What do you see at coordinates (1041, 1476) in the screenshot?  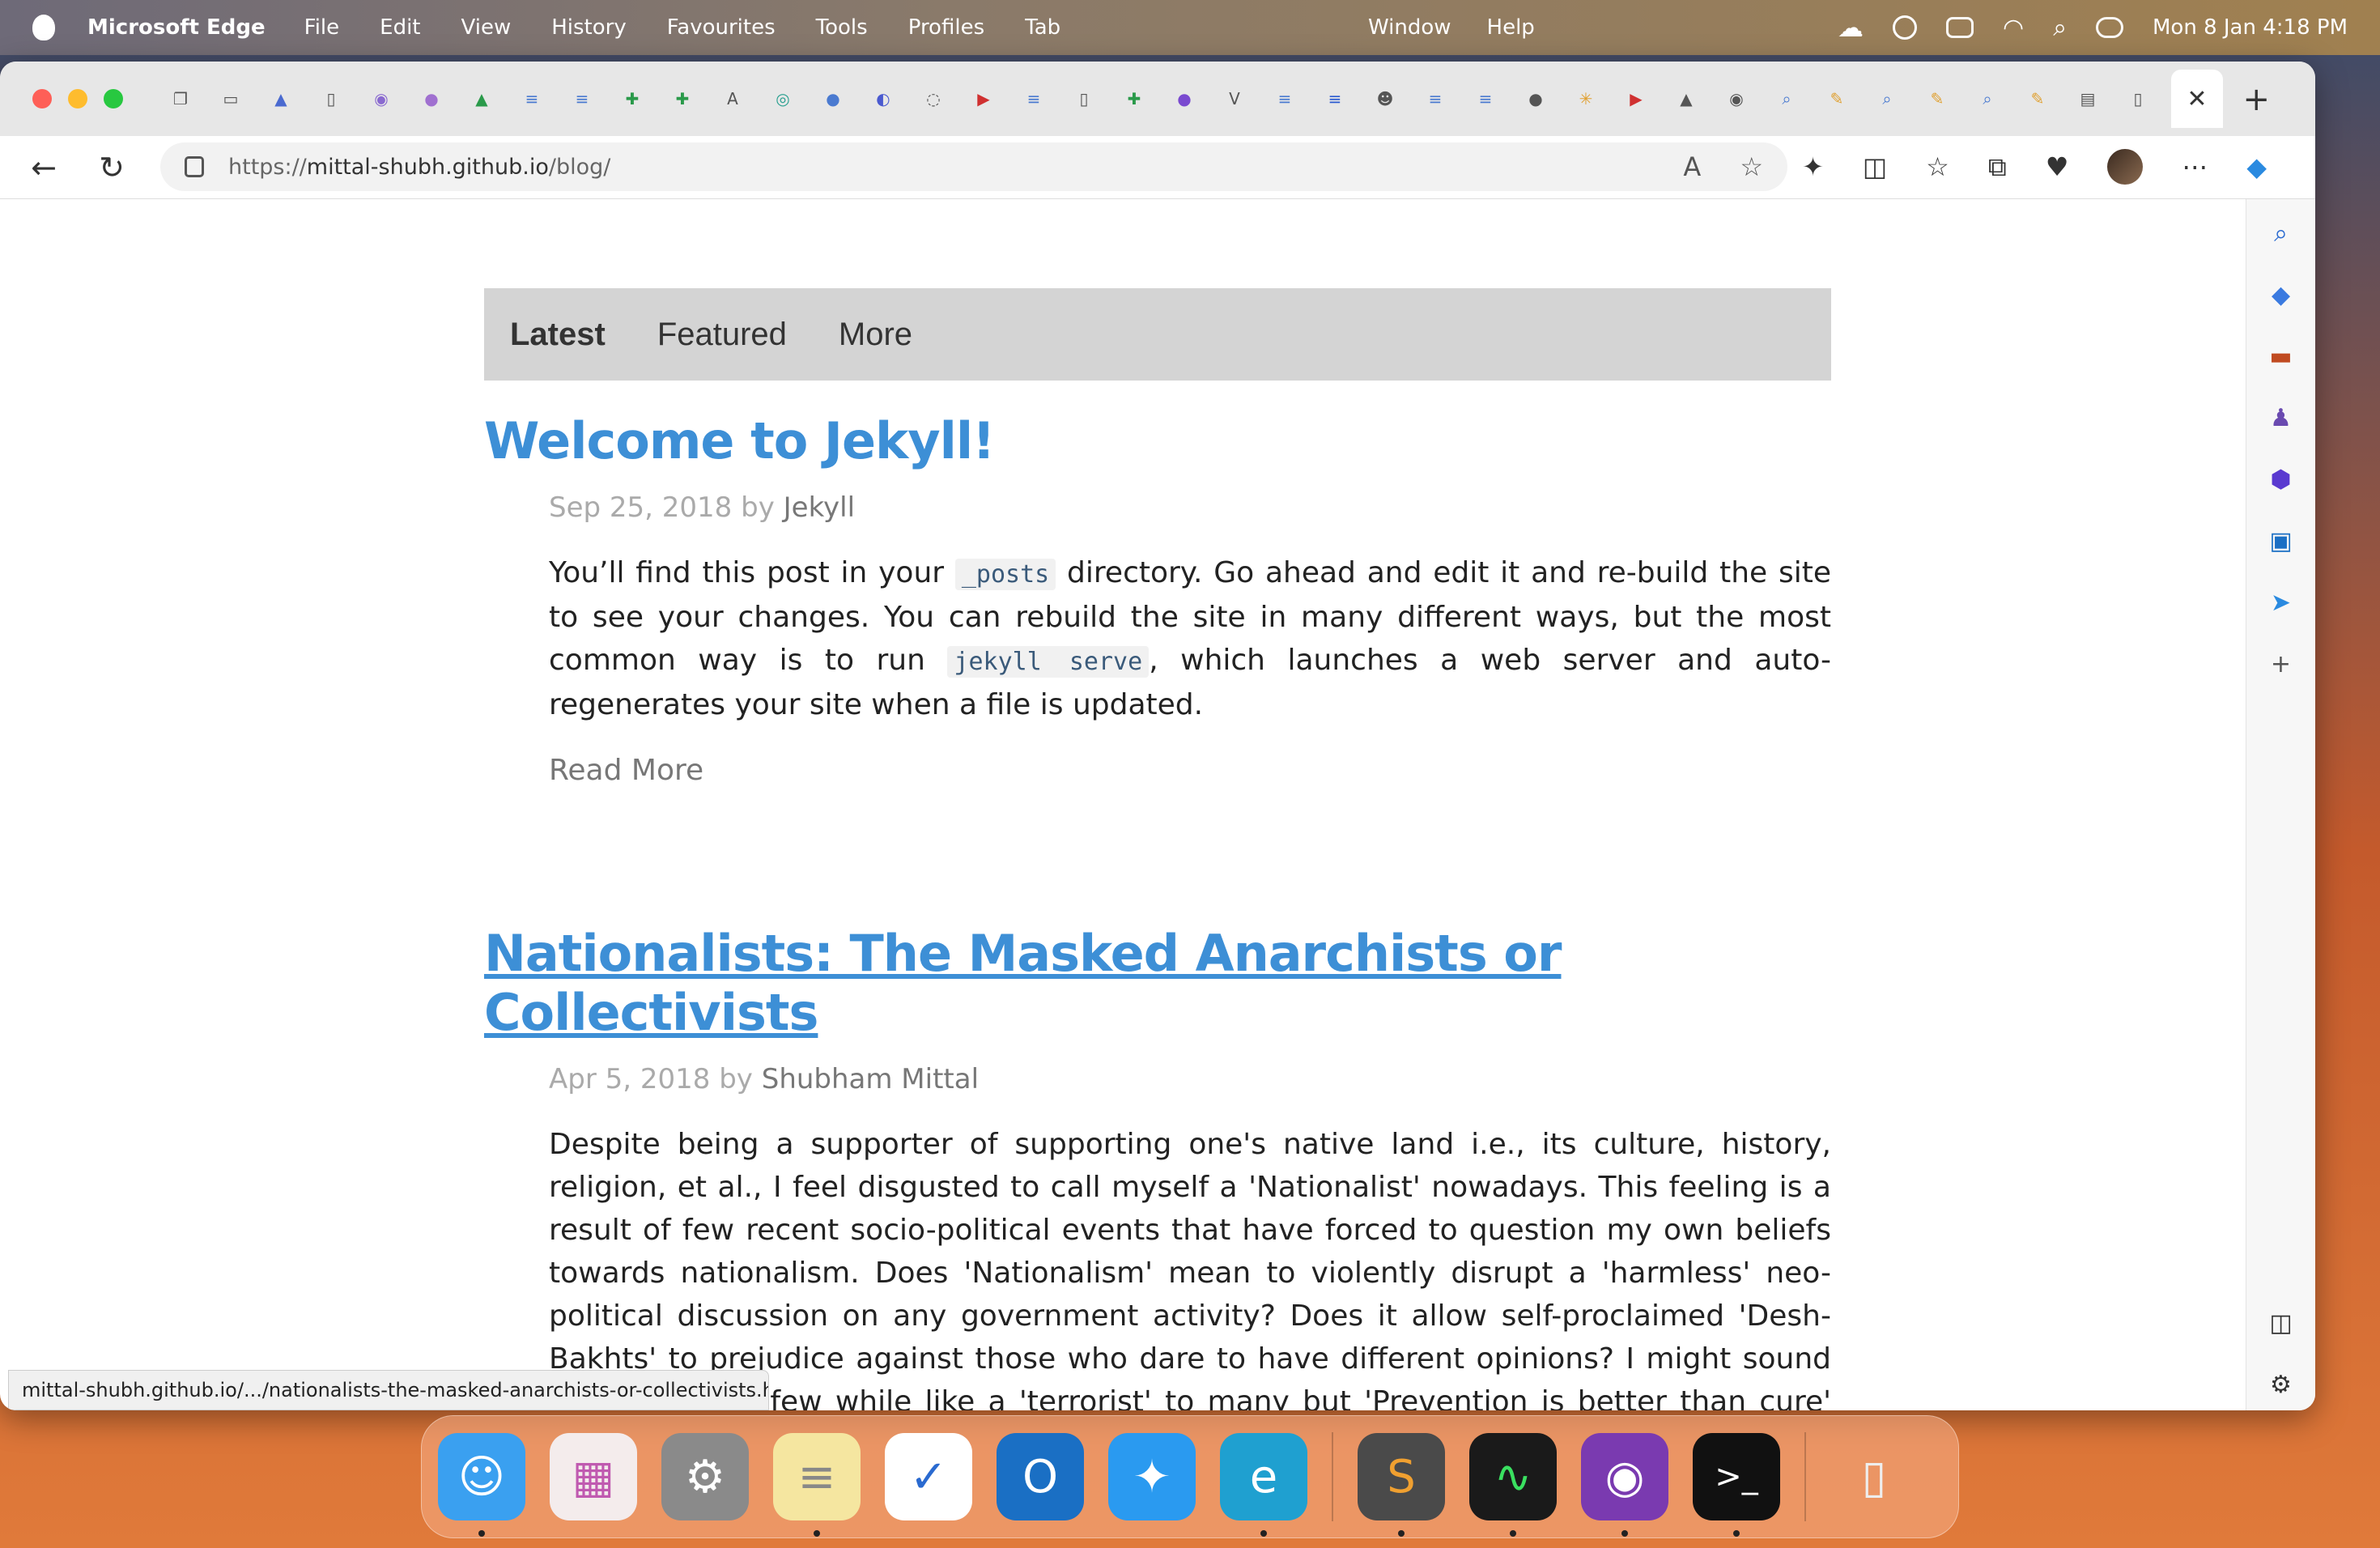 I see `outlook-icon: O` at bounding box center [1041, 1476].